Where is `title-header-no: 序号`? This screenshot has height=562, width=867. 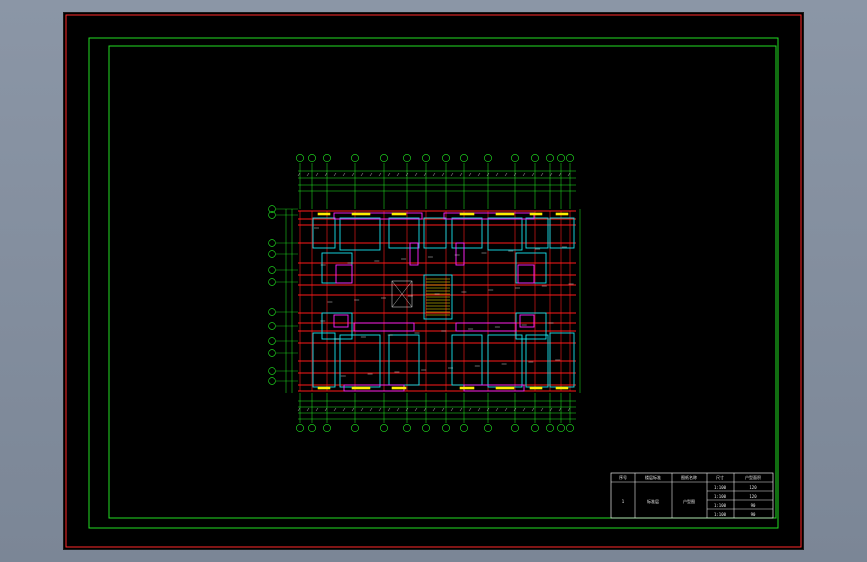 title-header-no: 序号 is located at coordinates (623, 477).